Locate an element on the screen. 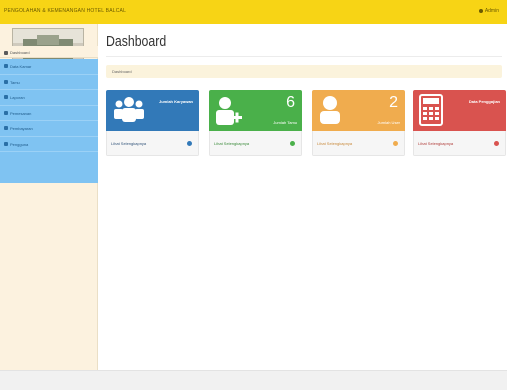 The width and height of the screenshot is (507, 390). user-menu: Admin is located at coordinates (488, 11).